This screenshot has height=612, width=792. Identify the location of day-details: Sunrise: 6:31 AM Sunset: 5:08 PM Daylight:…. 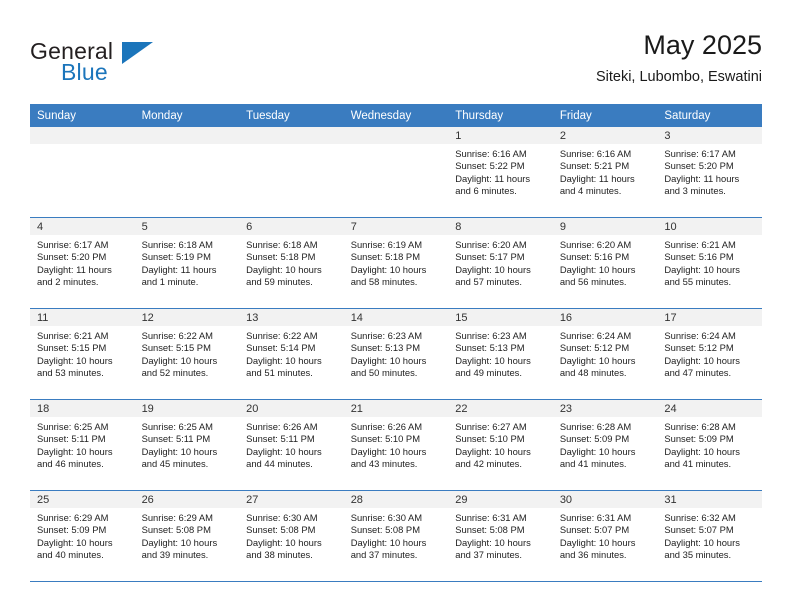
(500, 534).